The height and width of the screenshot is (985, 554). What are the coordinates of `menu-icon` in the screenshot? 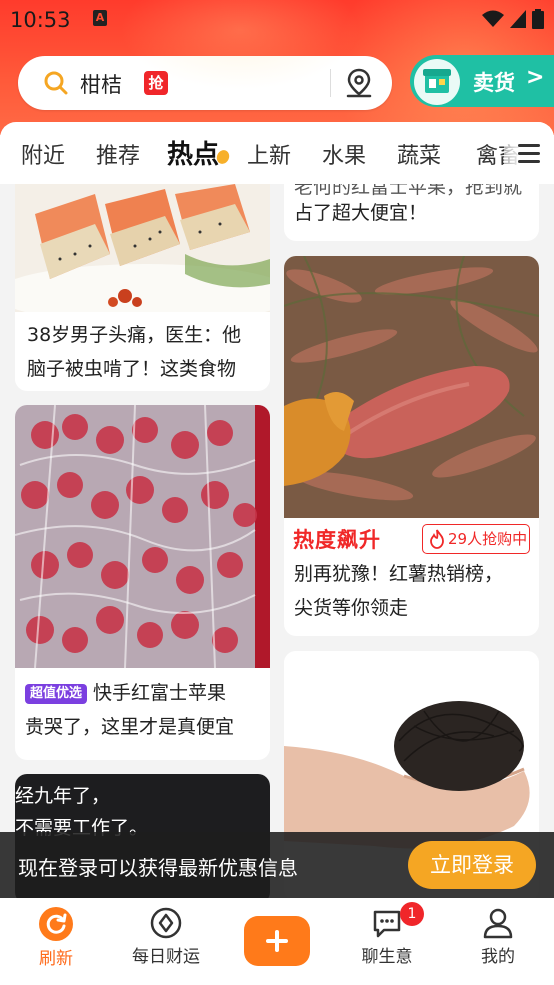 It's located at (529, 153).